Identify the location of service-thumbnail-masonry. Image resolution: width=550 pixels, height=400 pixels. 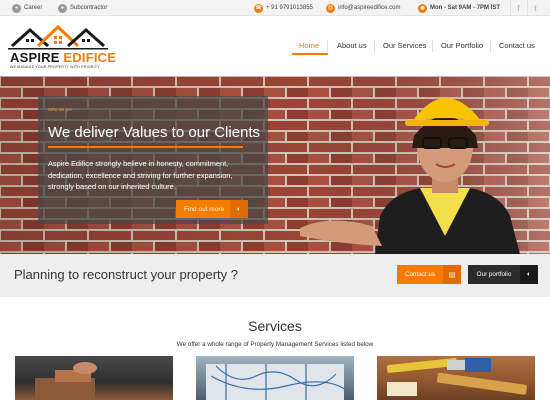
(94, 378).